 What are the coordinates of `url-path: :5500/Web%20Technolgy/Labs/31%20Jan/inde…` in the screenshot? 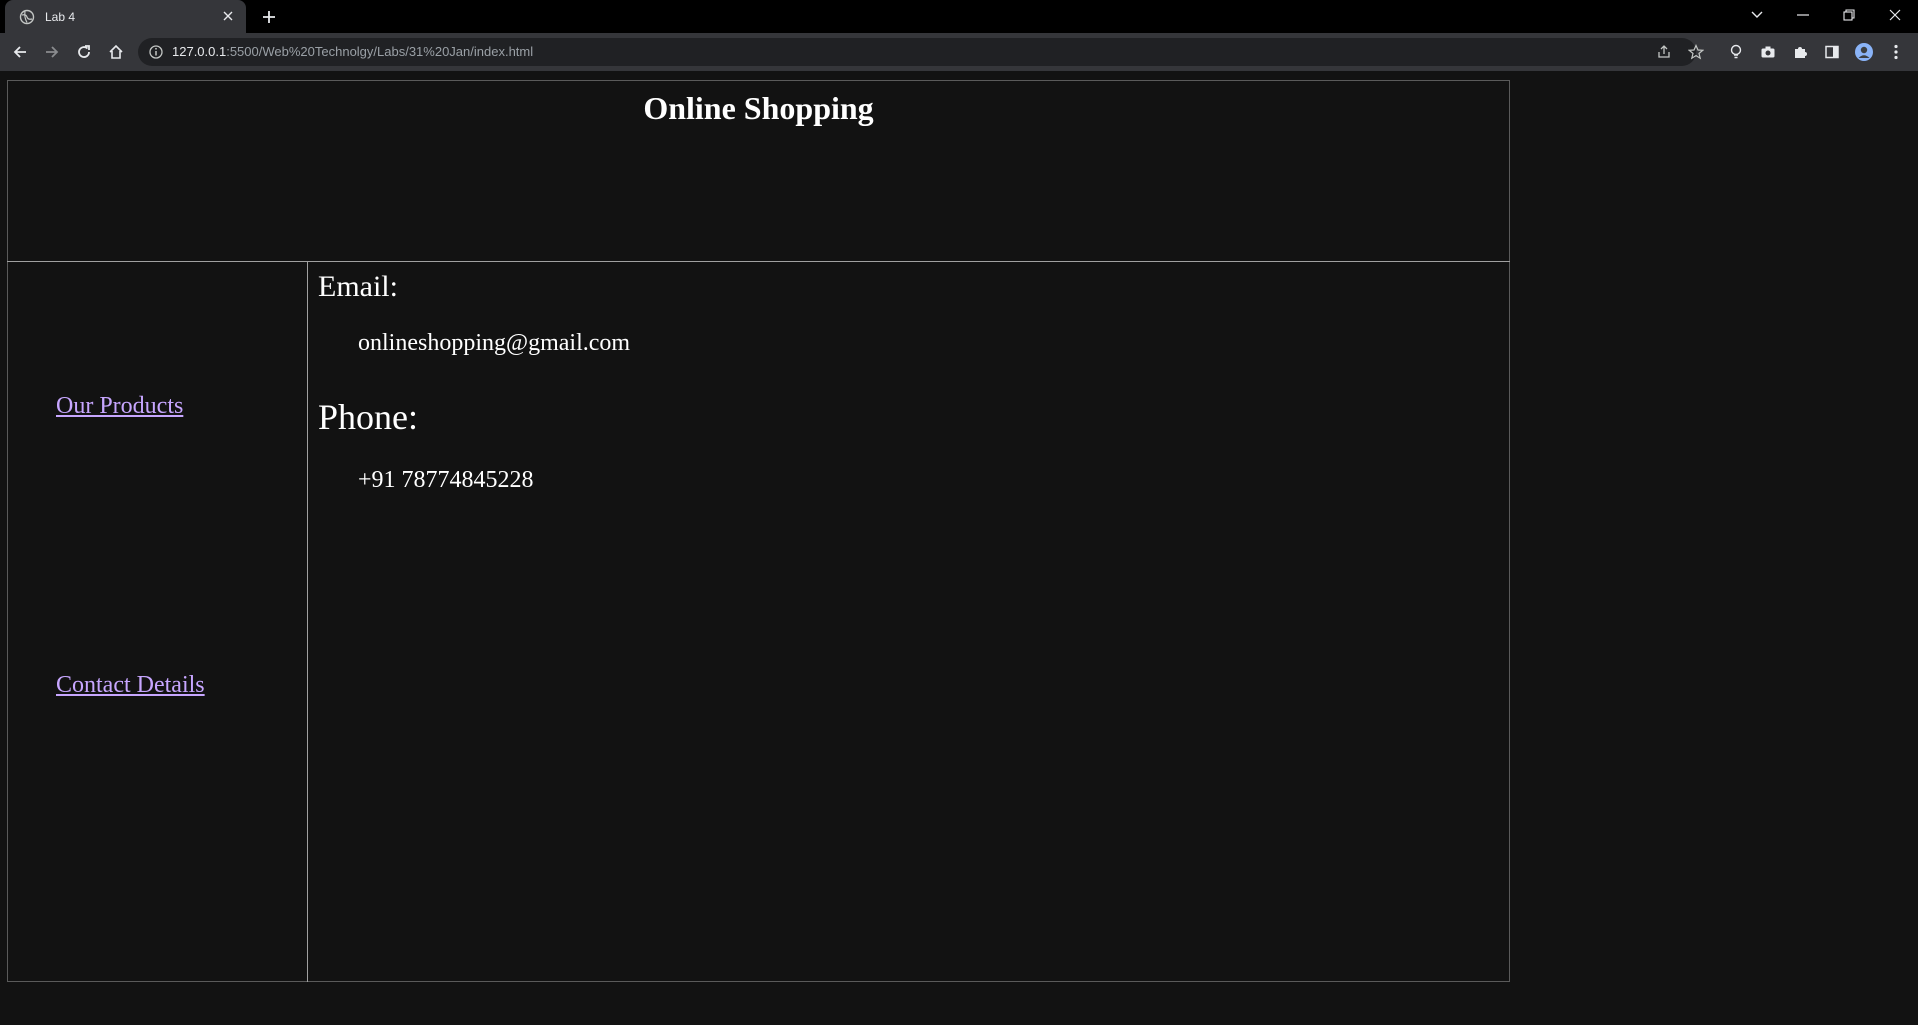 It's located at (380, 51).